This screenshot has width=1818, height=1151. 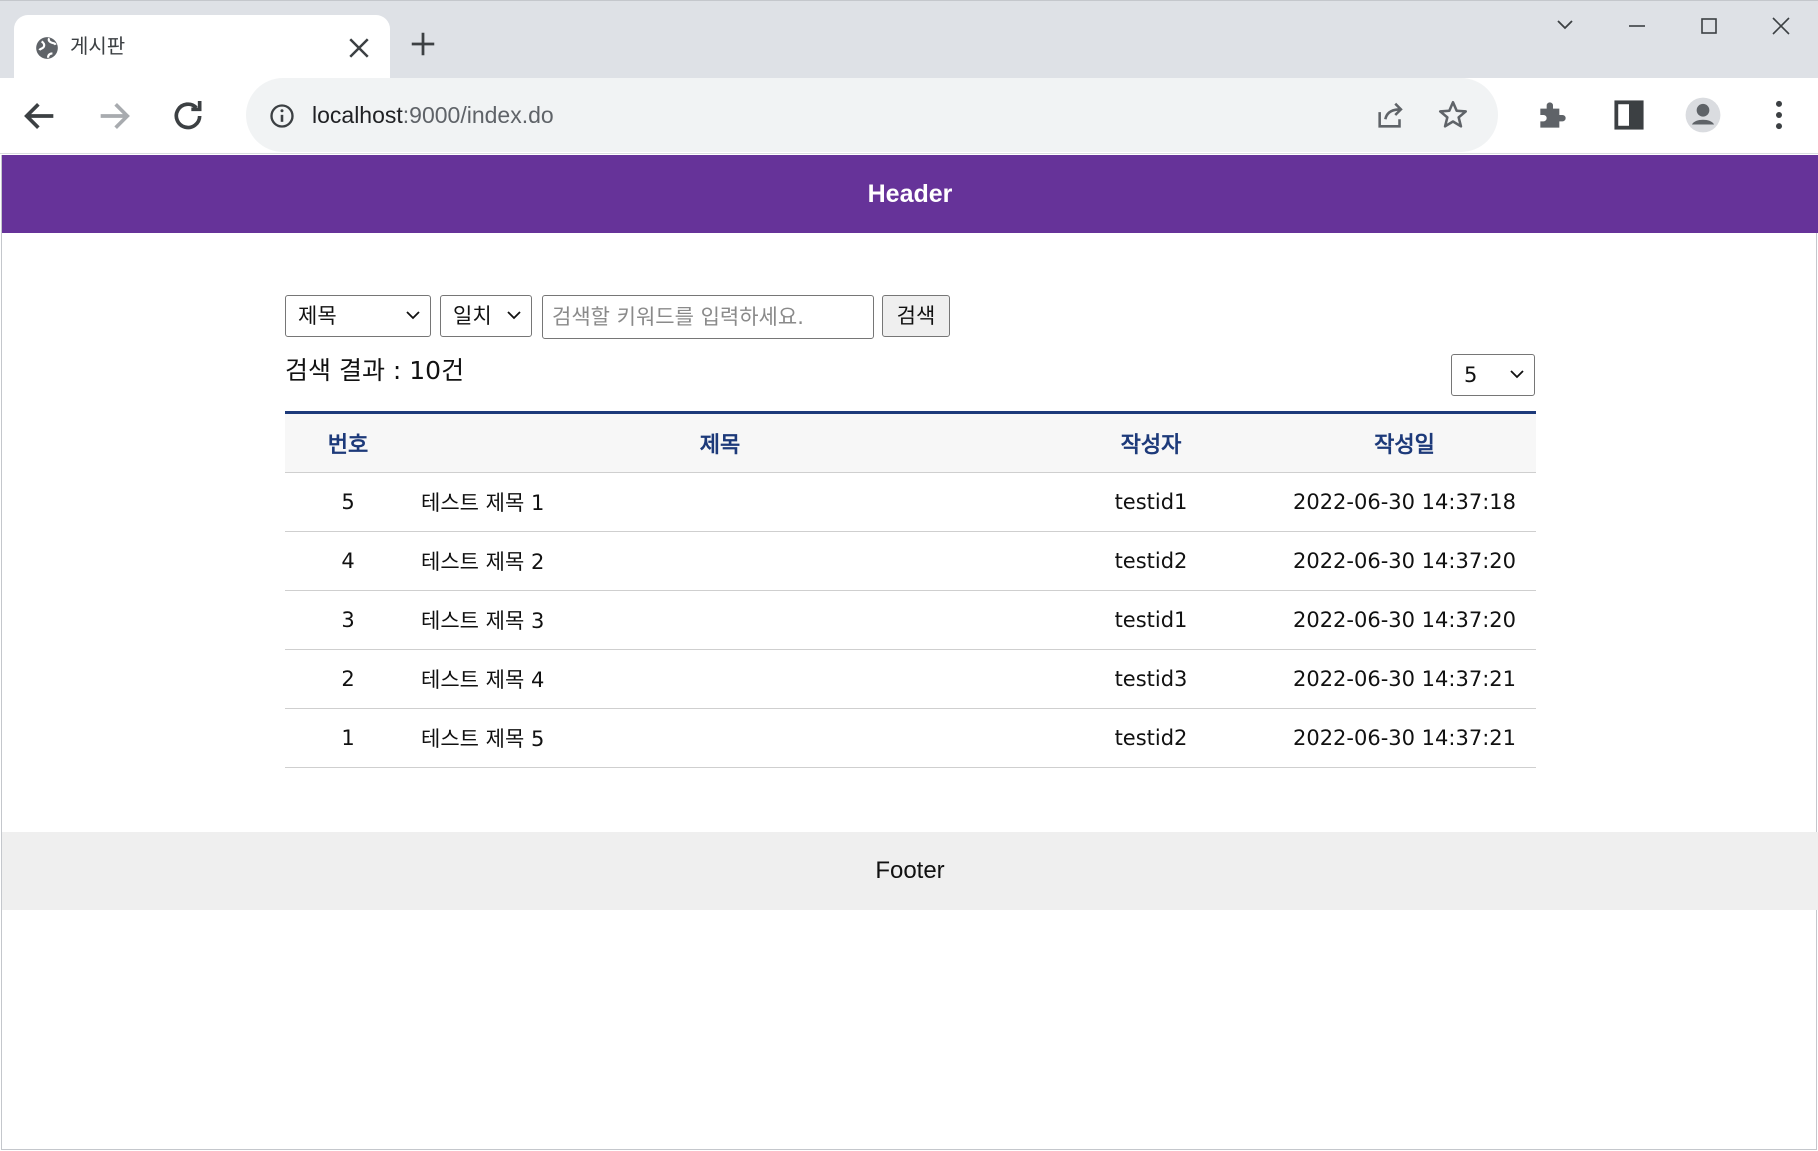 I want to click on keyword-input, so click(x=708, y=317).